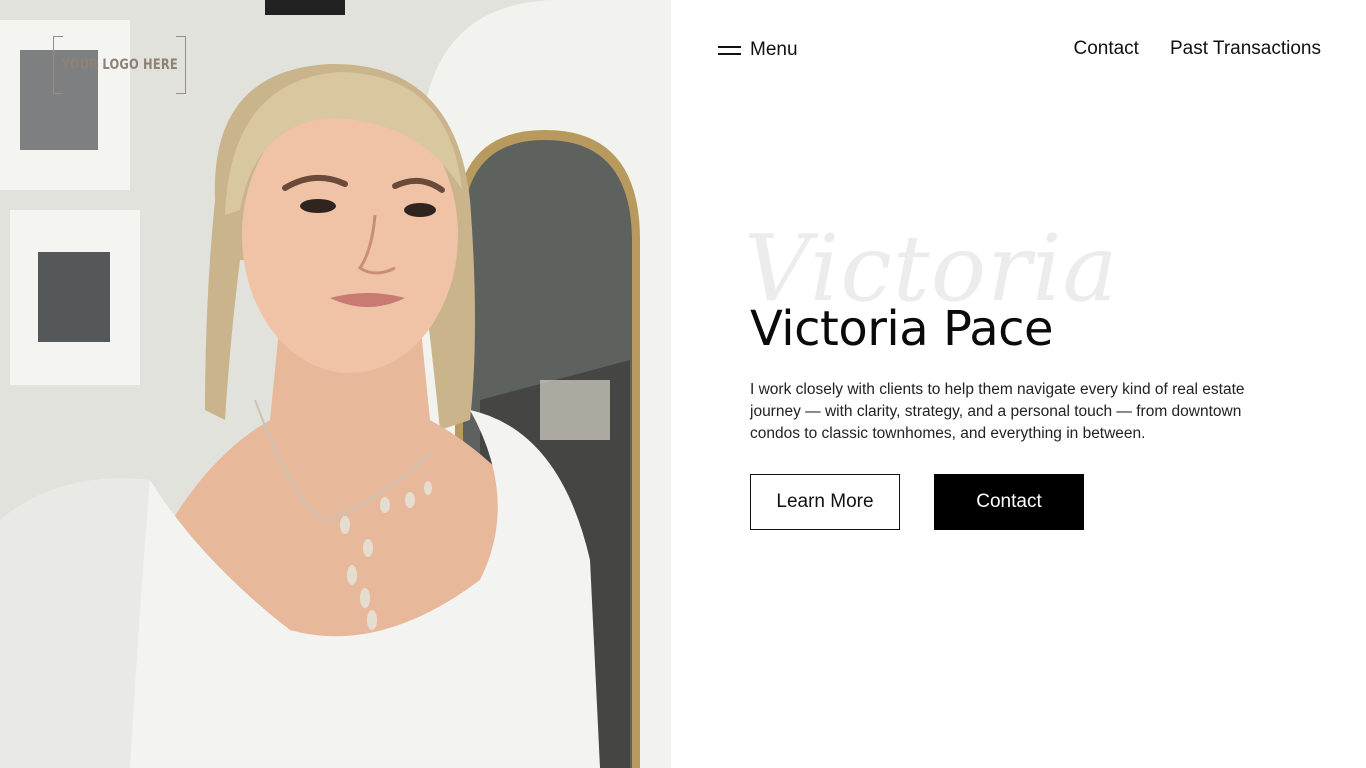 The height and width of the screenshot is (768, 1366). Describe the element at coordinates (181, 65) in the screenshot. I see `logo-bracket-right` at that location.